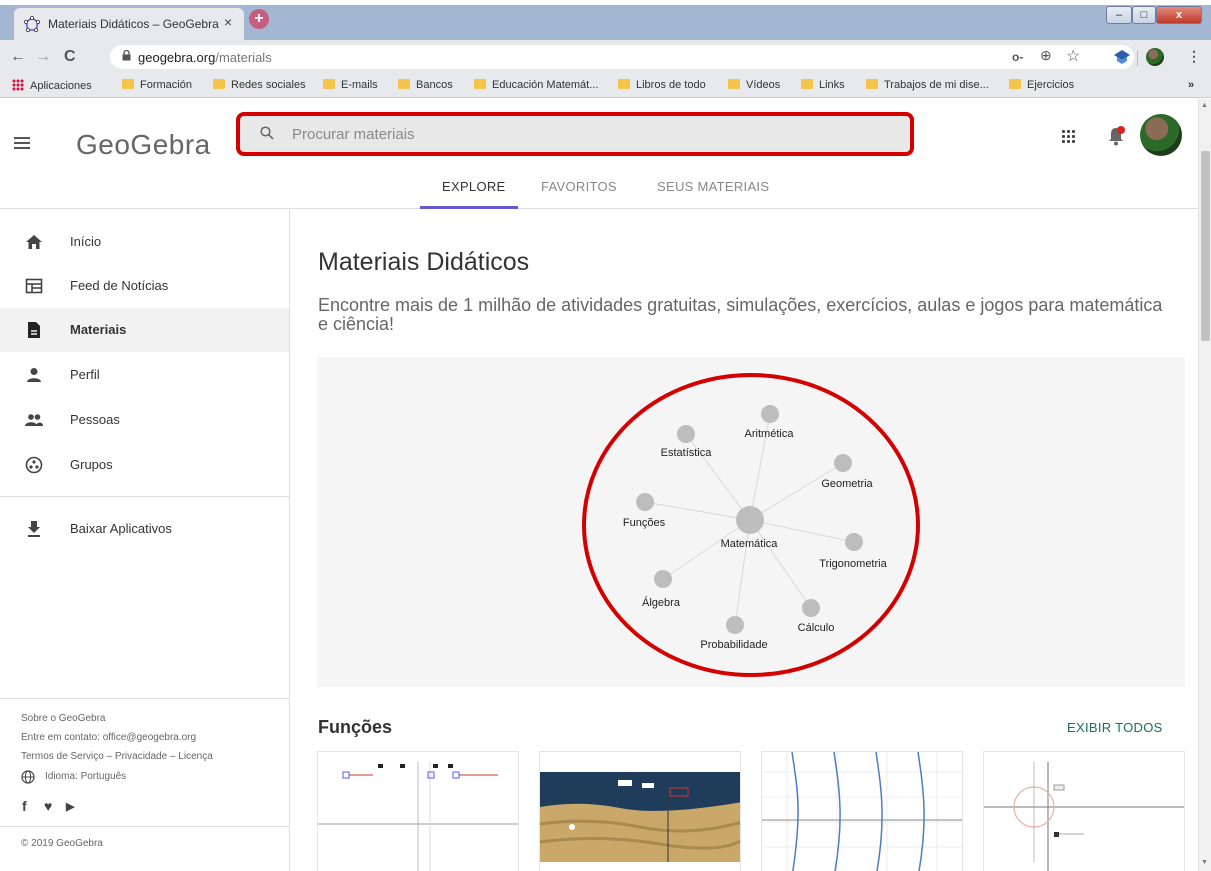 The image size is (1211, 871). Describe the element at coordinates (85, 776) in the screenshot. I see `language-selector: Idioma: Português` at that location.